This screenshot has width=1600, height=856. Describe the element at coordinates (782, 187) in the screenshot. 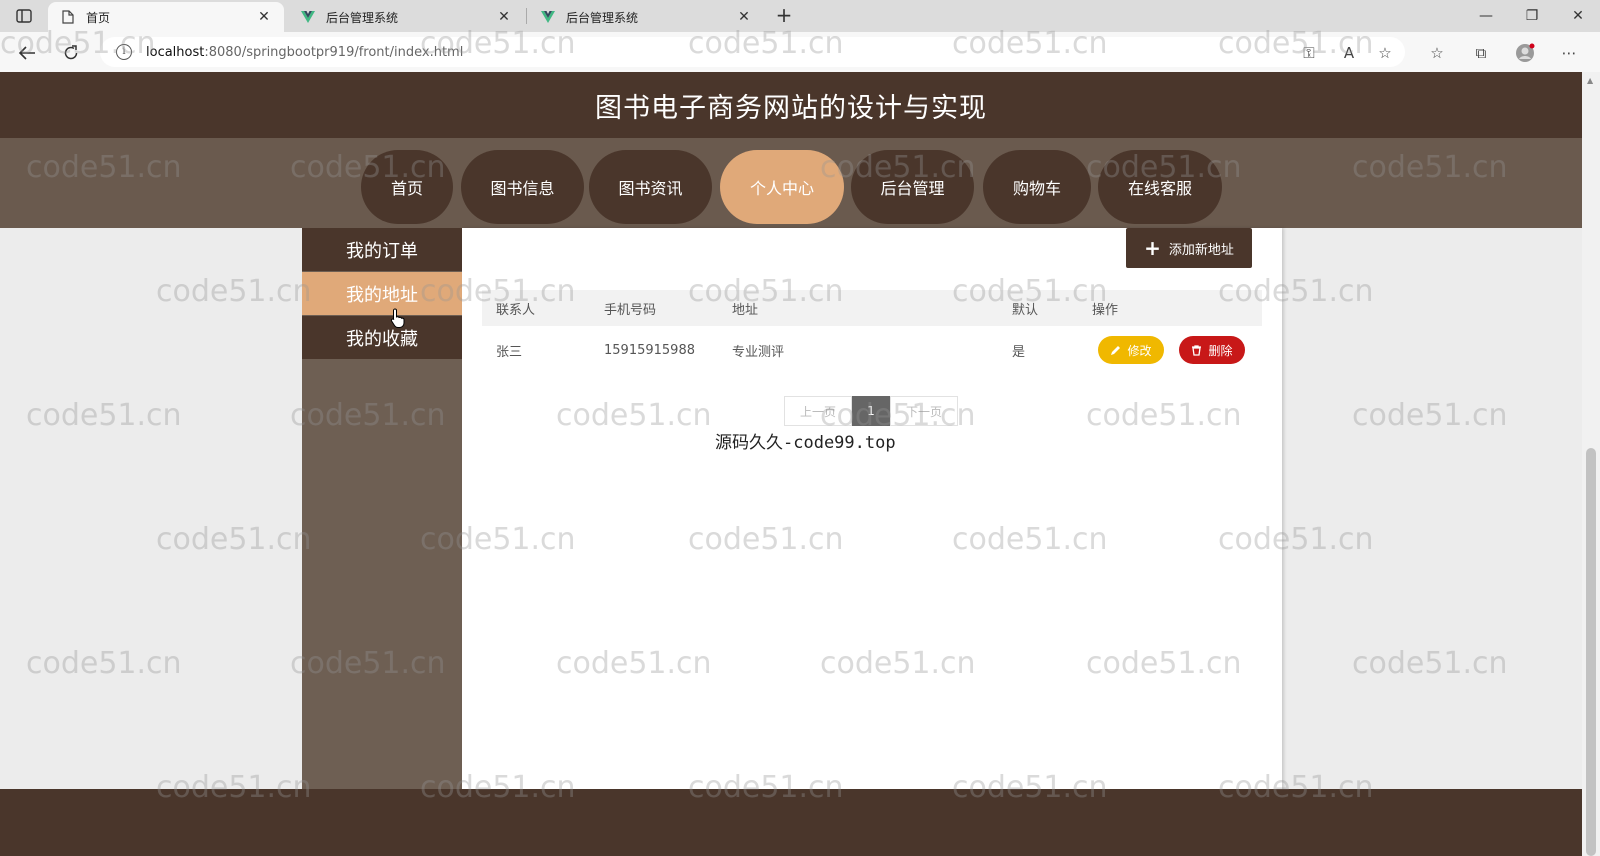

I see `nav-user-center: 个人中心` at that location.